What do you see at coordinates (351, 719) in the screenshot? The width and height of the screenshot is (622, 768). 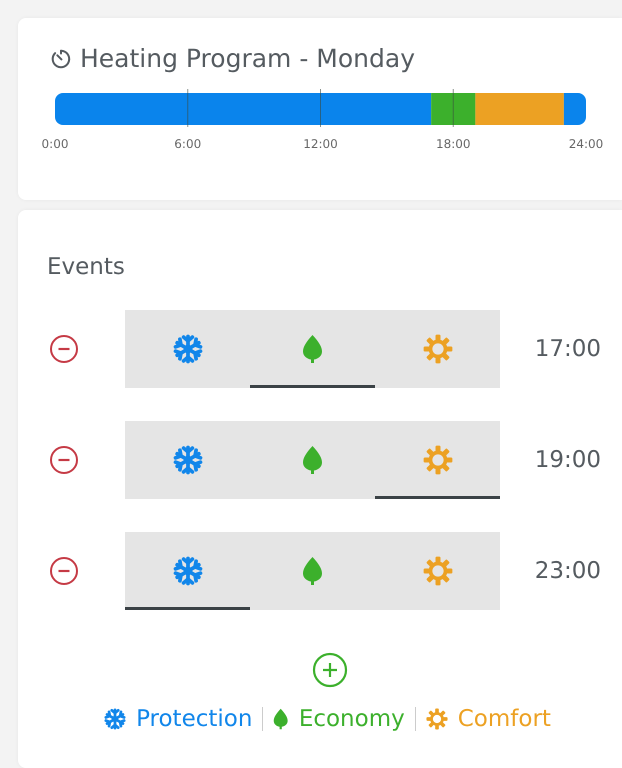 I see `legend-label: Economy` at bounding box center [351, 719].